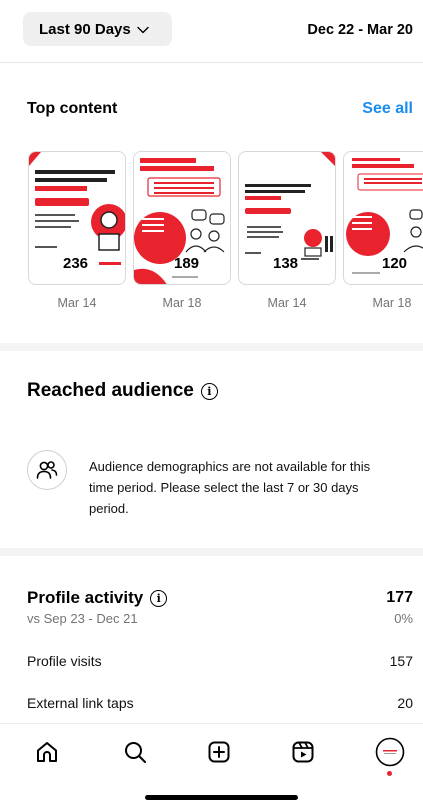 Image resolution: width=423 pixels, height=805 pixels. I want to click on profile-activity-title: Profile activity i, so click(97, 598).